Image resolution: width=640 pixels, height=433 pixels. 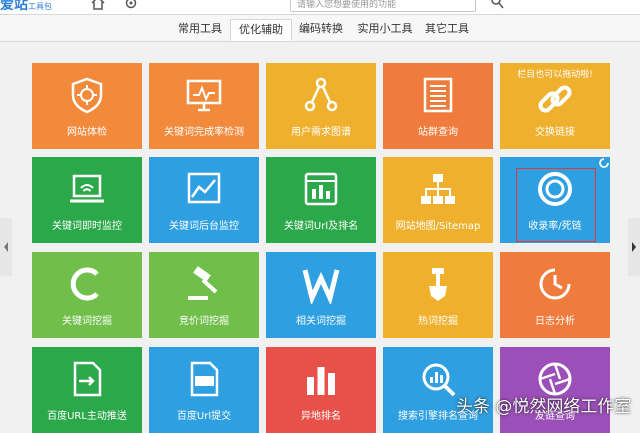 I want to click on tile-keyword-completion-check: 关键词完成率检测, so click(x=204, y=106).